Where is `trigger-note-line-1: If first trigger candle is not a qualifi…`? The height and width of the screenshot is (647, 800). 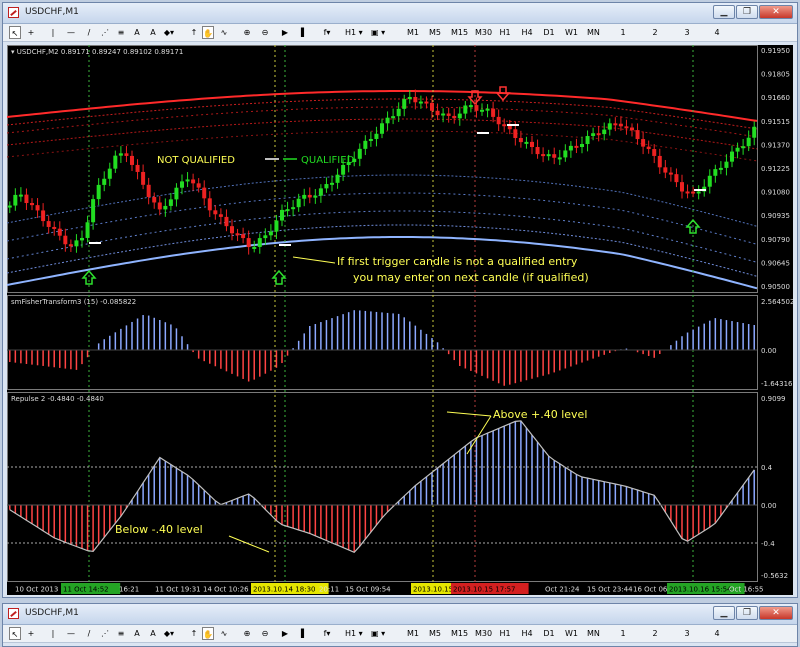
trigger-note-line-1: If first trigger candle is not a qualifi… is located at coordinates (457, 261).